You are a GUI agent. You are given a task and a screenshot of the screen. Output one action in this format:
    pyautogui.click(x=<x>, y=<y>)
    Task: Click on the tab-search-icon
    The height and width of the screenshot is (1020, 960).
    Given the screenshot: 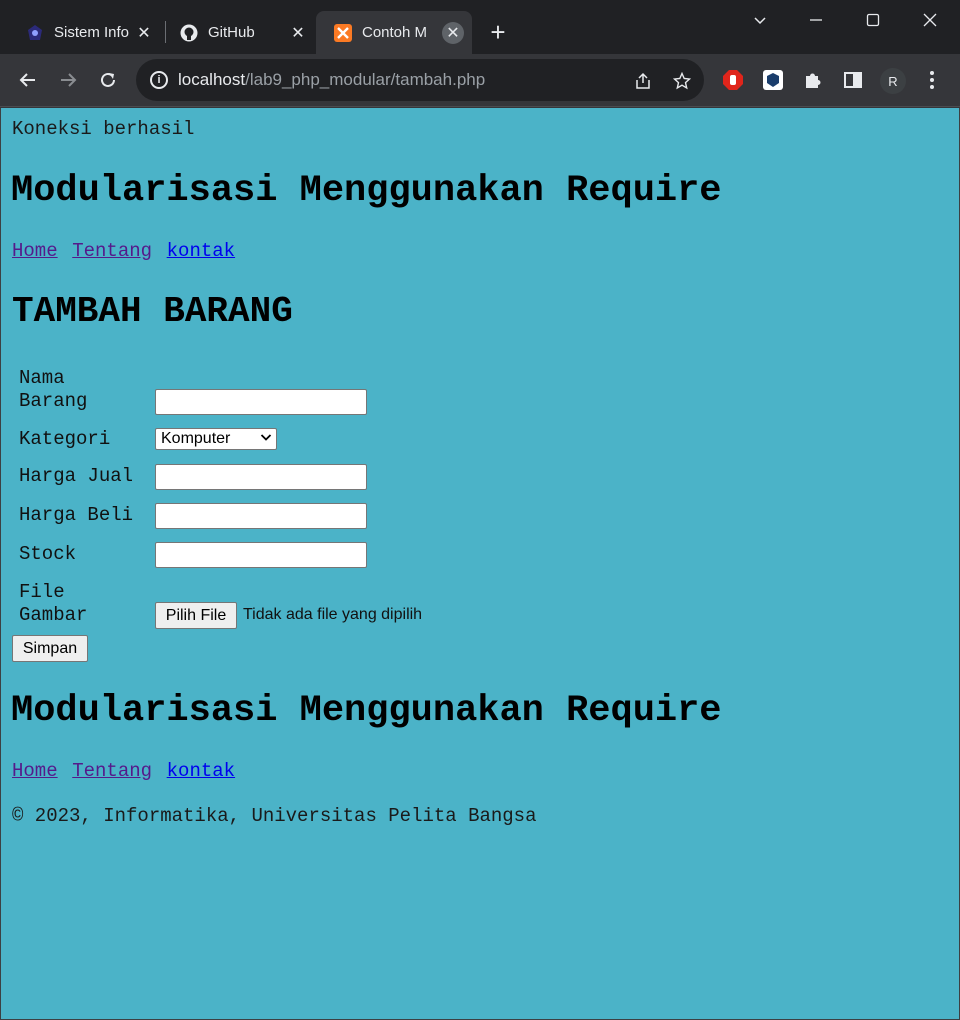 What is the action you would take?
    pyautogui.click(x=760, y=20)
    